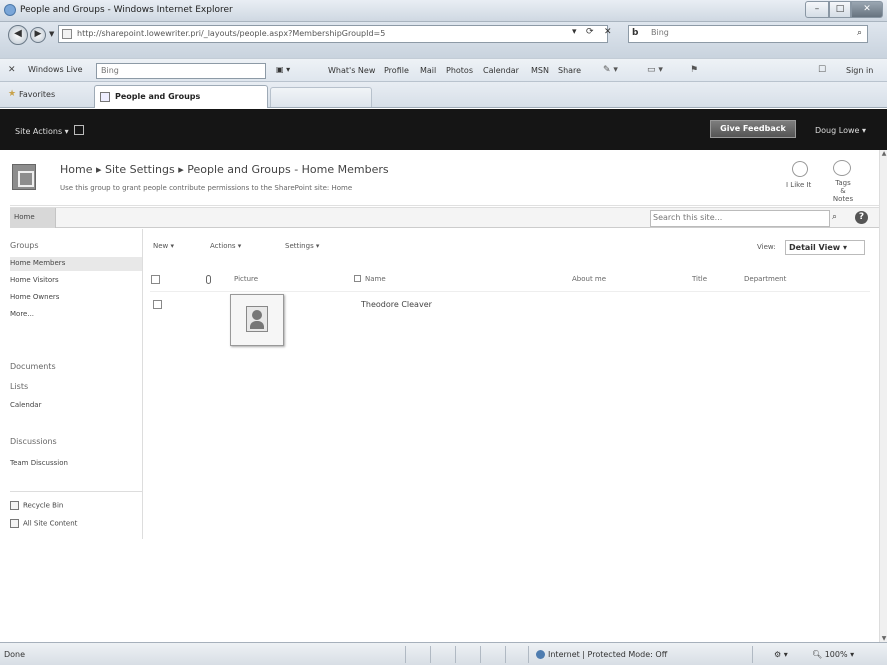 The width and height of the screenshot is (887, 665). I want to click on bing-logo-icon: b, so click(635, 33).